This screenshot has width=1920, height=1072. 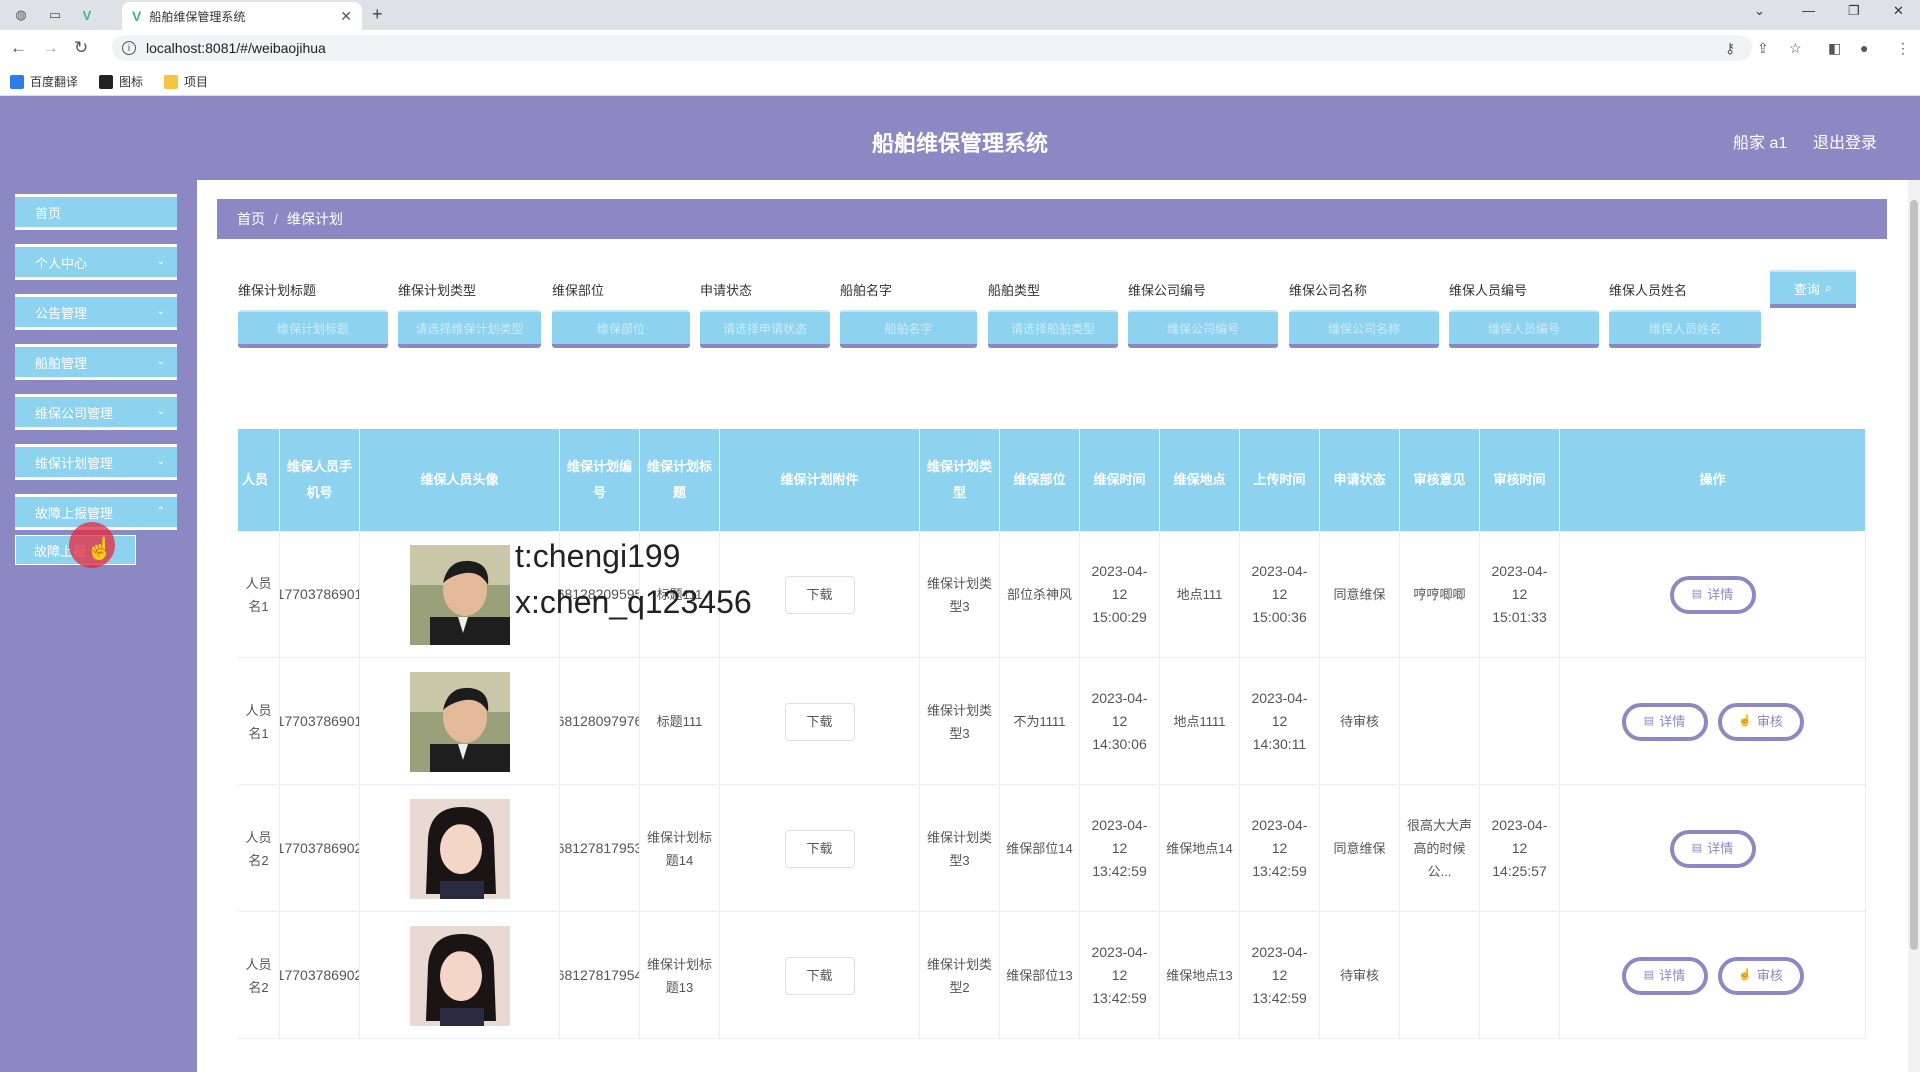 What do you see at coordinates (320, 480) in the screenshot?
I see `column-header: 维保人员手机号` at bounding box center [320, 480].